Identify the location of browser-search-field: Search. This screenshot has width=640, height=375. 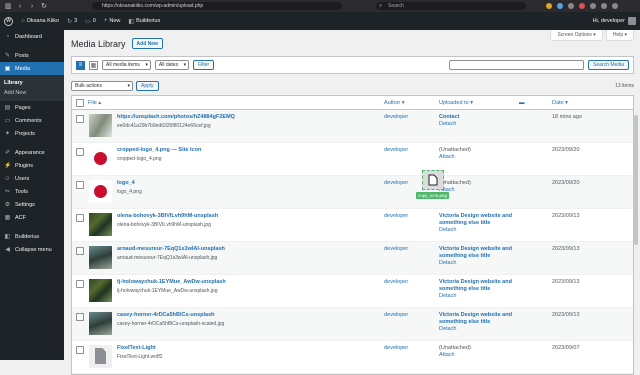
(451, 6).